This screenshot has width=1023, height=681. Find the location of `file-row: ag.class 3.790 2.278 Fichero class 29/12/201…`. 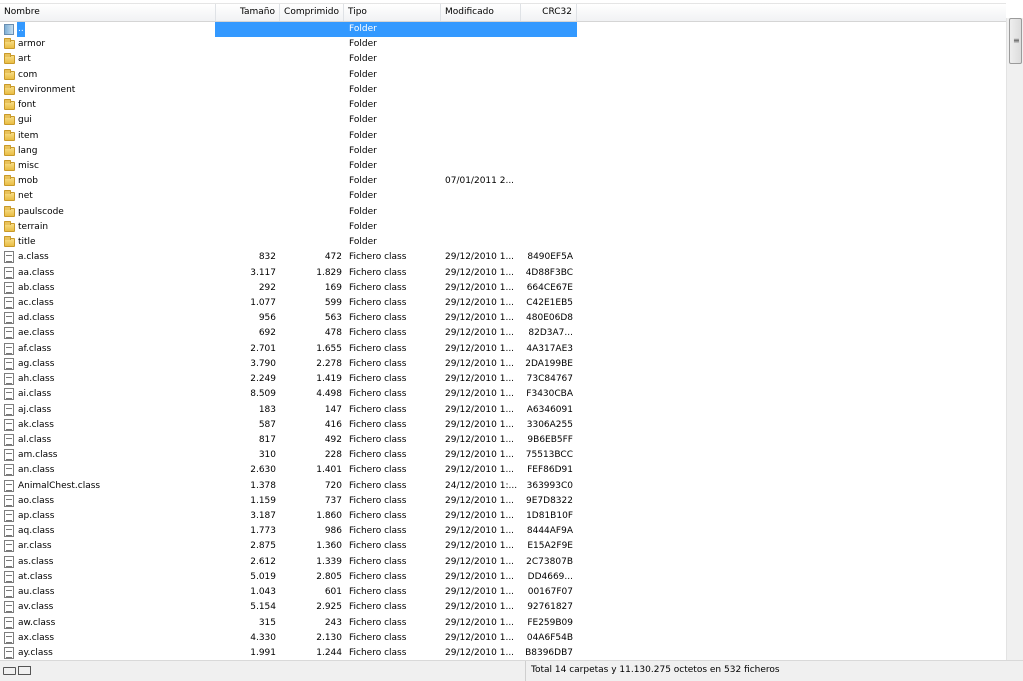

file-row: ag.class 3.790 2.278 Fichero class 29/12/201… is located at coordinates (290, 364).